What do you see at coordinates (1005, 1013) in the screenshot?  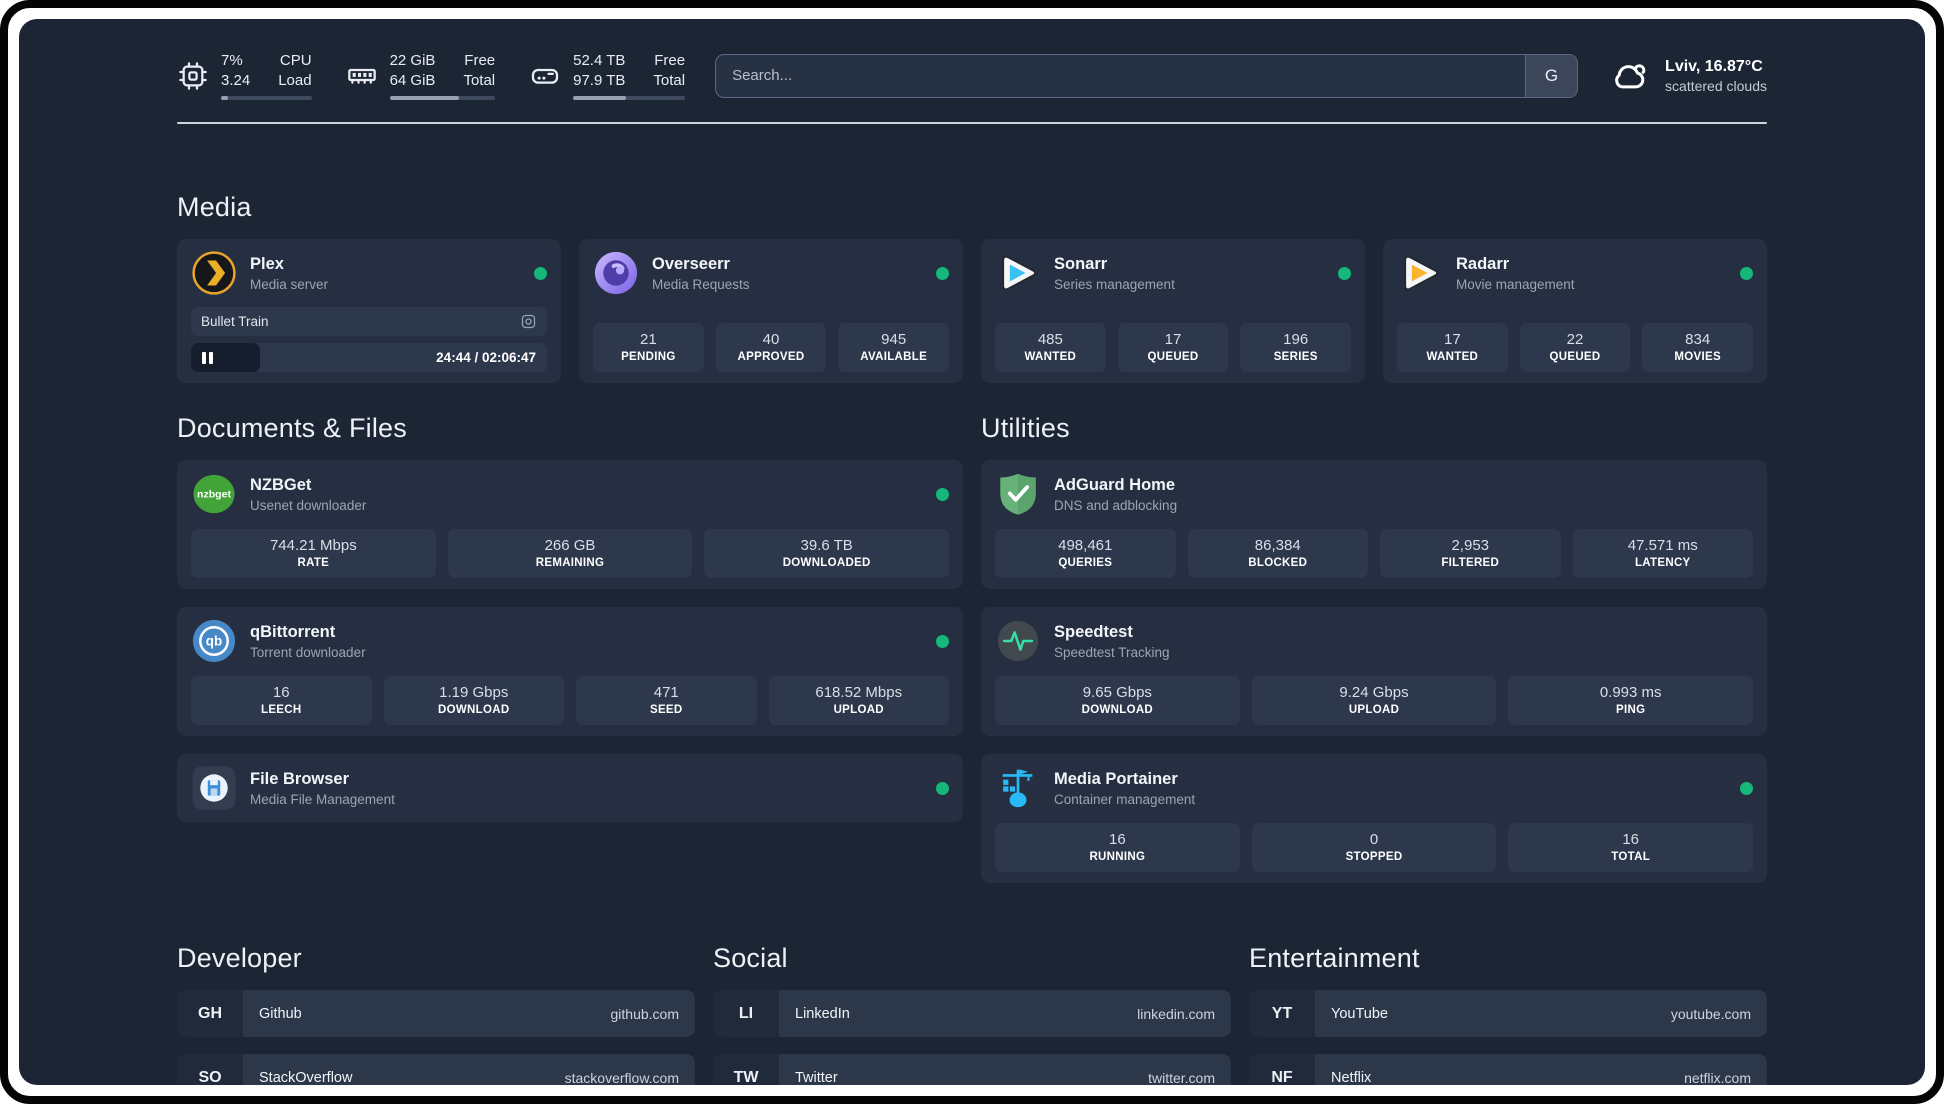 I see `bookmark-body: LinkedIn linkedin.com` at bounding box center [1005, 1013].